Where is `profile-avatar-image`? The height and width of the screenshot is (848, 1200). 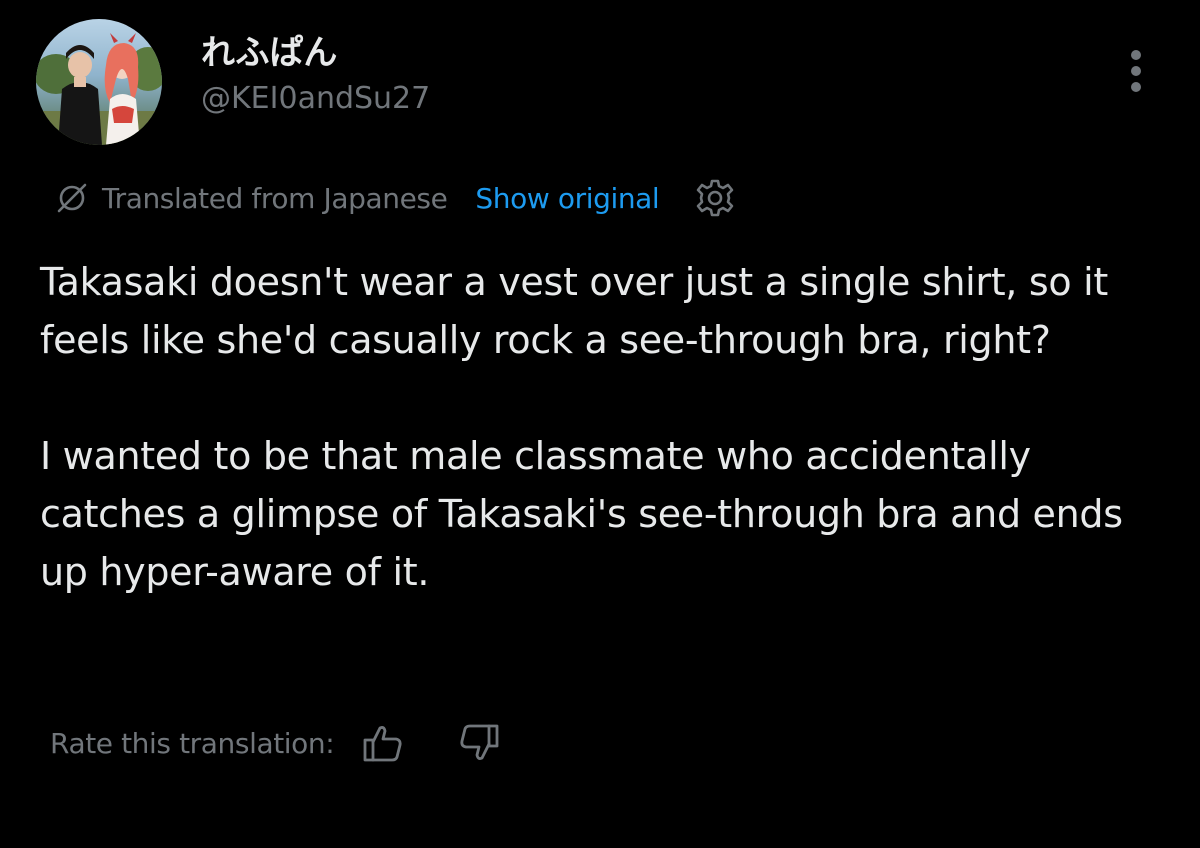 profile-avatar-image is located at coordinates (99, 82).